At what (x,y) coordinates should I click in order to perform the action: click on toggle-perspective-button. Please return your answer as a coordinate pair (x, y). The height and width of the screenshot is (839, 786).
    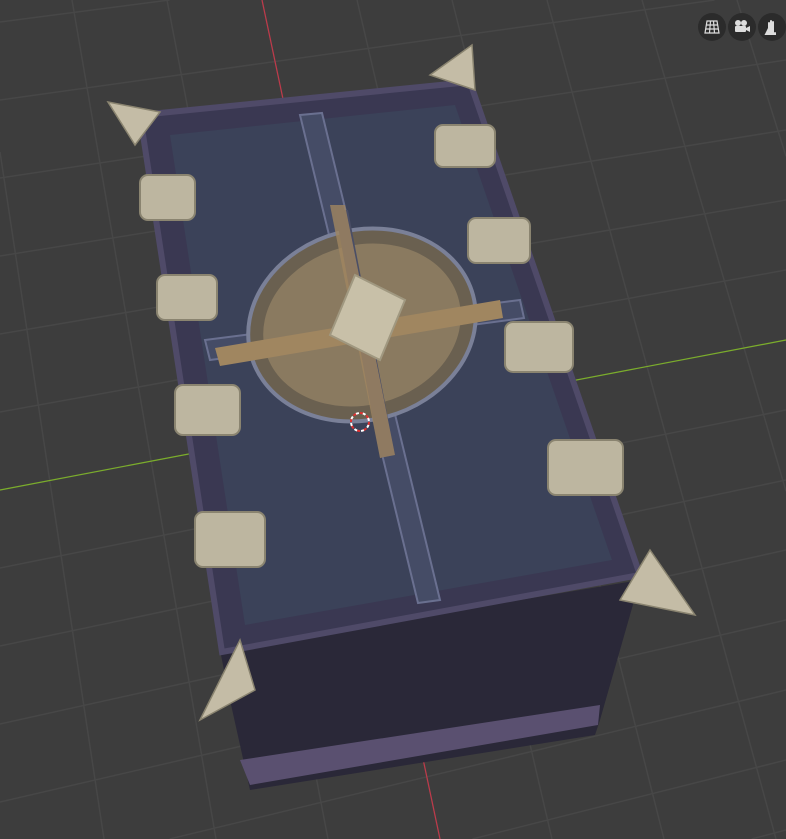
    Looking at the image, I should click on (712, 27).